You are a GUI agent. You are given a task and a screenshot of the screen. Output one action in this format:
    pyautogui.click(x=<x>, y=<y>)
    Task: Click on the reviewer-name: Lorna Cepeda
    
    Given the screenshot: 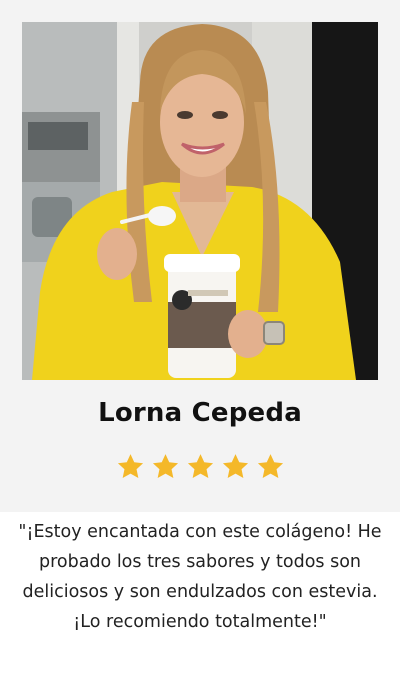 What is the action you would take?
    pyautogui.click(x=200, y=413)
    